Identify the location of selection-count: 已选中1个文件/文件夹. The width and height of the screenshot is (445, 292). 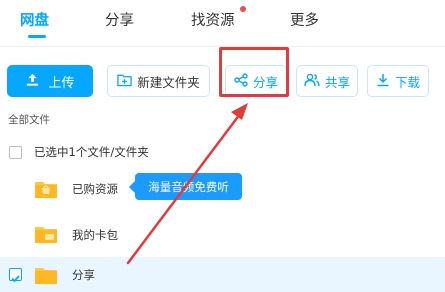
(91, 152).